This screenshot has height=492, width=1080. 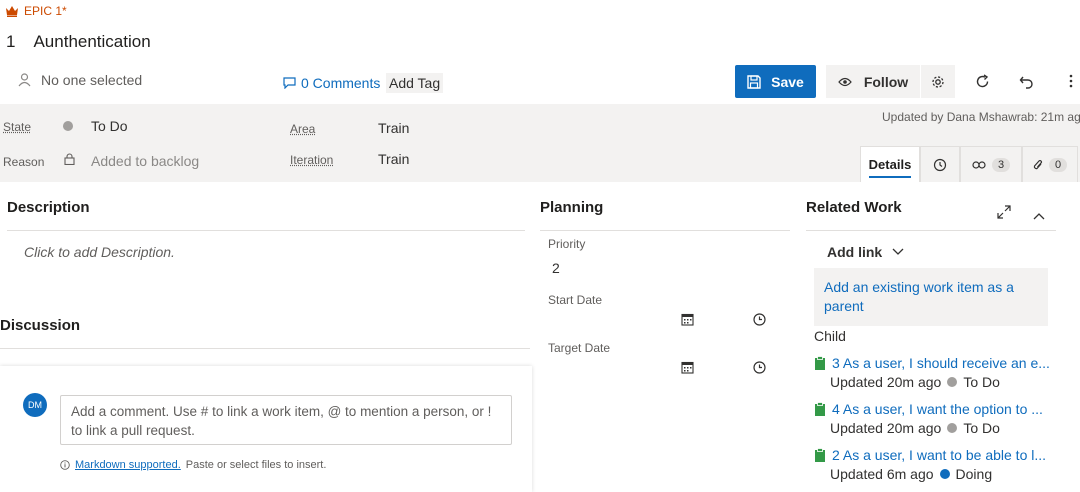 I want to click on priority-value: 2, so click(x=556, y=268).